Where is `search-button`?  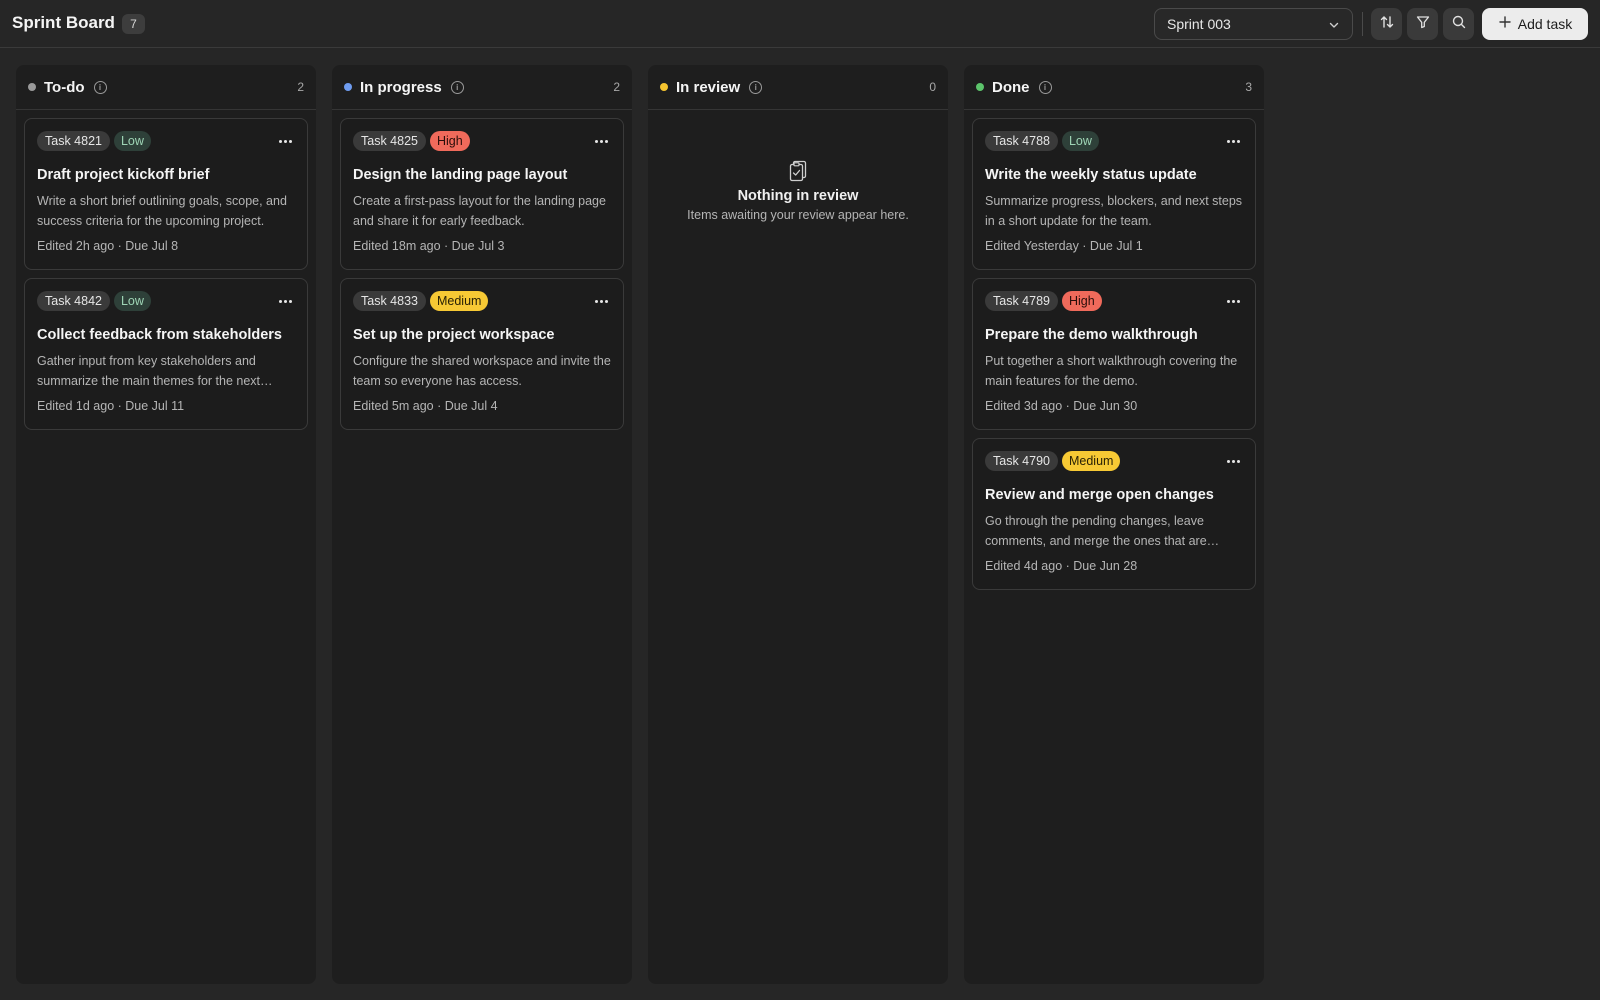
search-button is located at coordinates (1458, 24).